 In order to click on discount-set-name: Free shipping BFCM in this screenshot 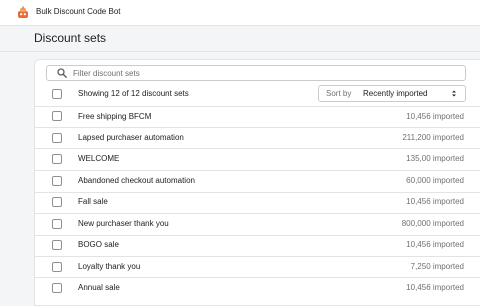, I will do `click(115, 116)`.